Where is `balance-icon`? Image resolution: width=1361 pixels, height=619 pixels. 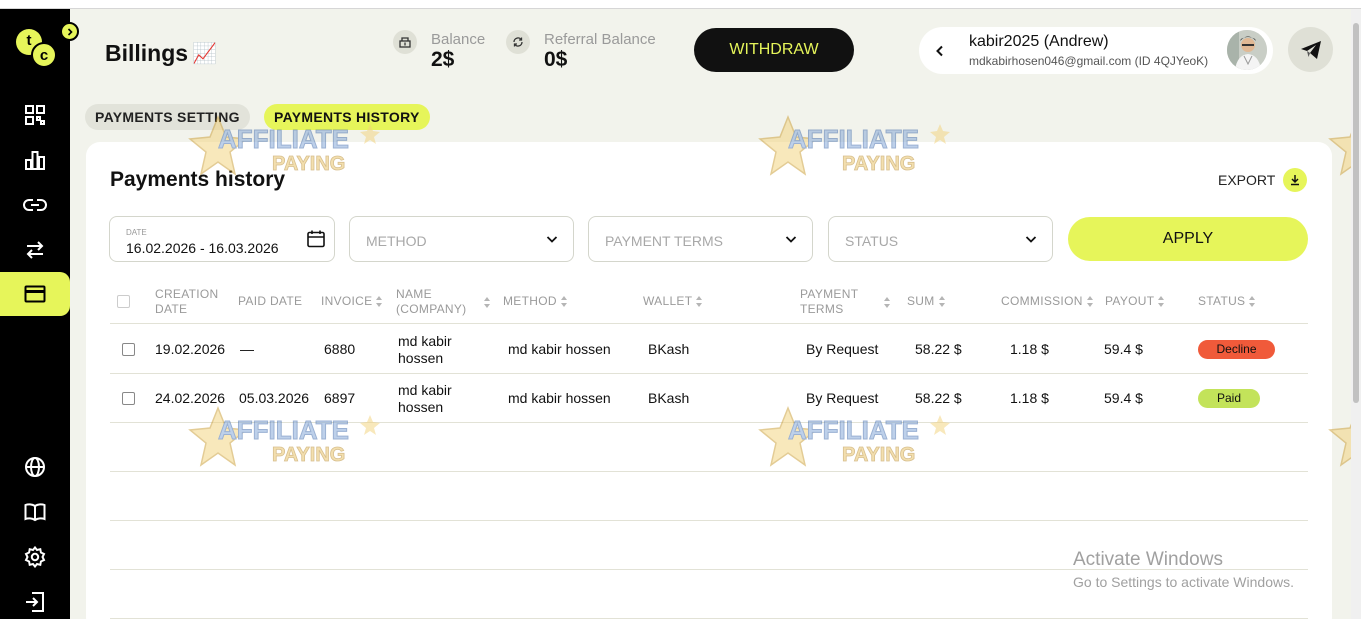
balance-icon is located at coordinates (405, 42).